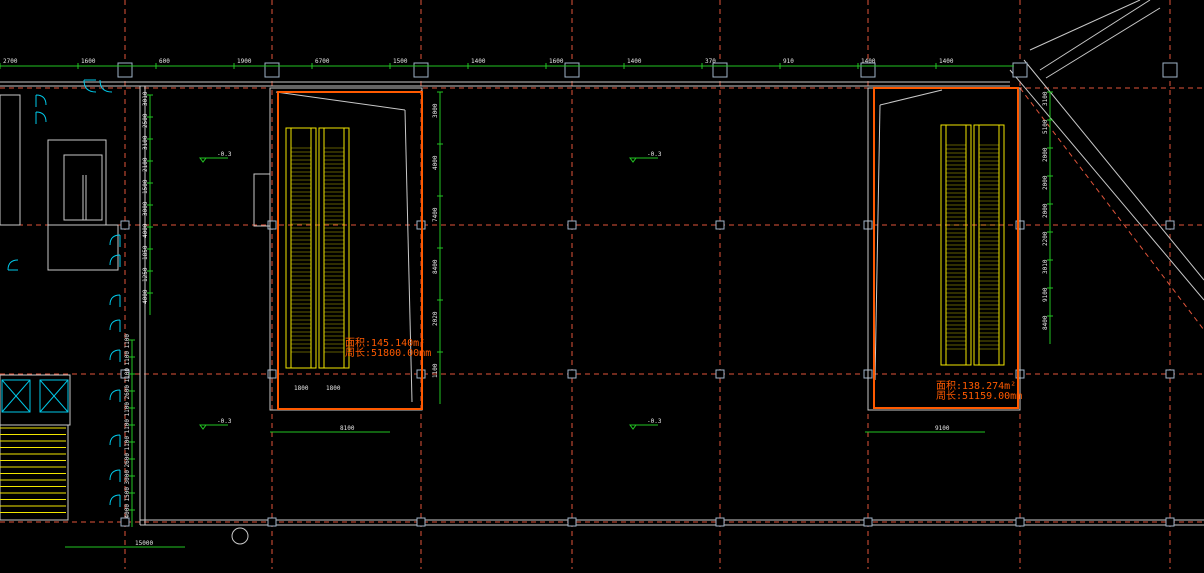 The height and width of the screenshot is (573, 1204). I want to click on dimension-label: 2700, so click(10, 61).